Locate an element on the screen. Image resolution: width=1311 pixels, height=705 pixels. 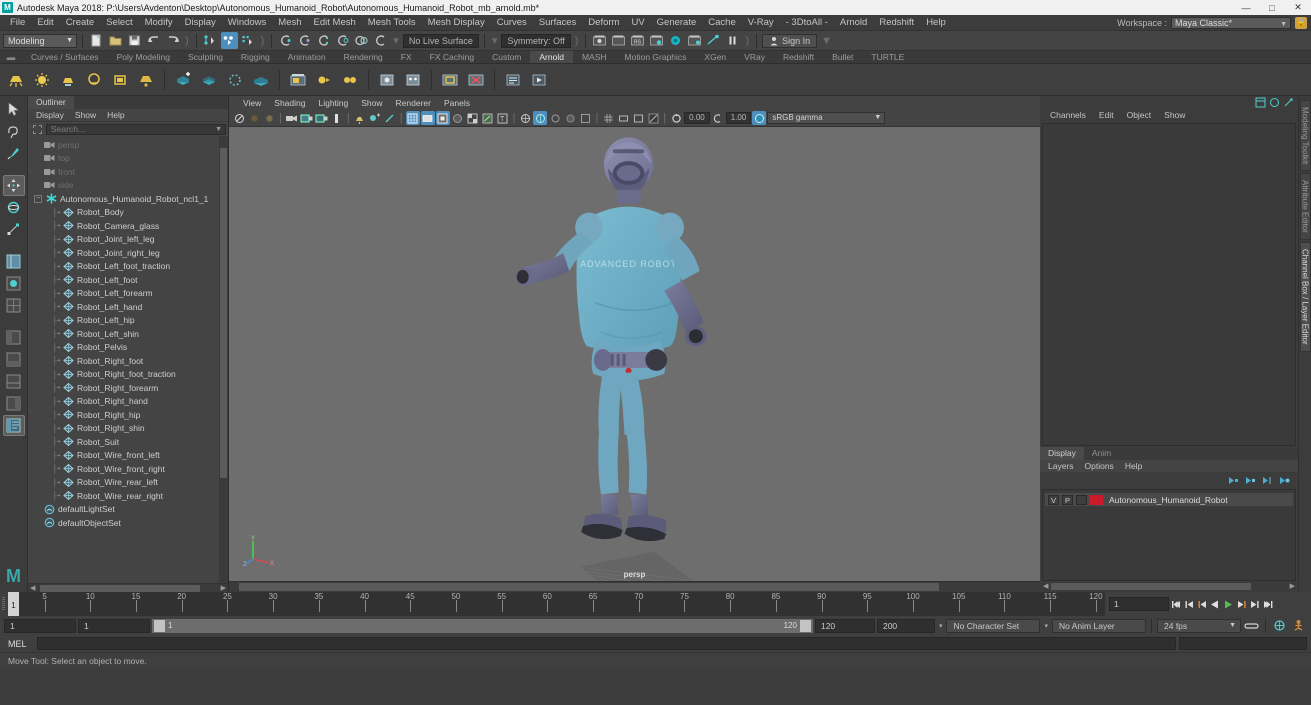
outliner-horizontal-scrollbar: ◀ ▶ is located at coordinates (128, 587).